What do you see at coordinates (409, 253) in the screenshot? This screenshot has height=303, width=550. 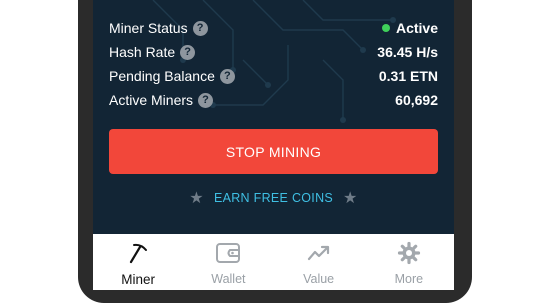 I see `gear-icon` at bounding box center [409, 253].